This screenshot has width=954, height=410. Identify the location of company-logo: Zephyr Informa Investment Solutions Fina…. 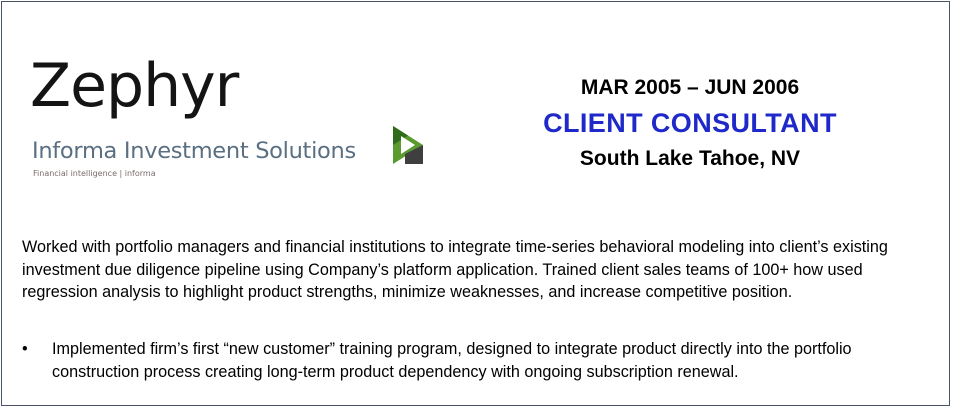
(230, 116).